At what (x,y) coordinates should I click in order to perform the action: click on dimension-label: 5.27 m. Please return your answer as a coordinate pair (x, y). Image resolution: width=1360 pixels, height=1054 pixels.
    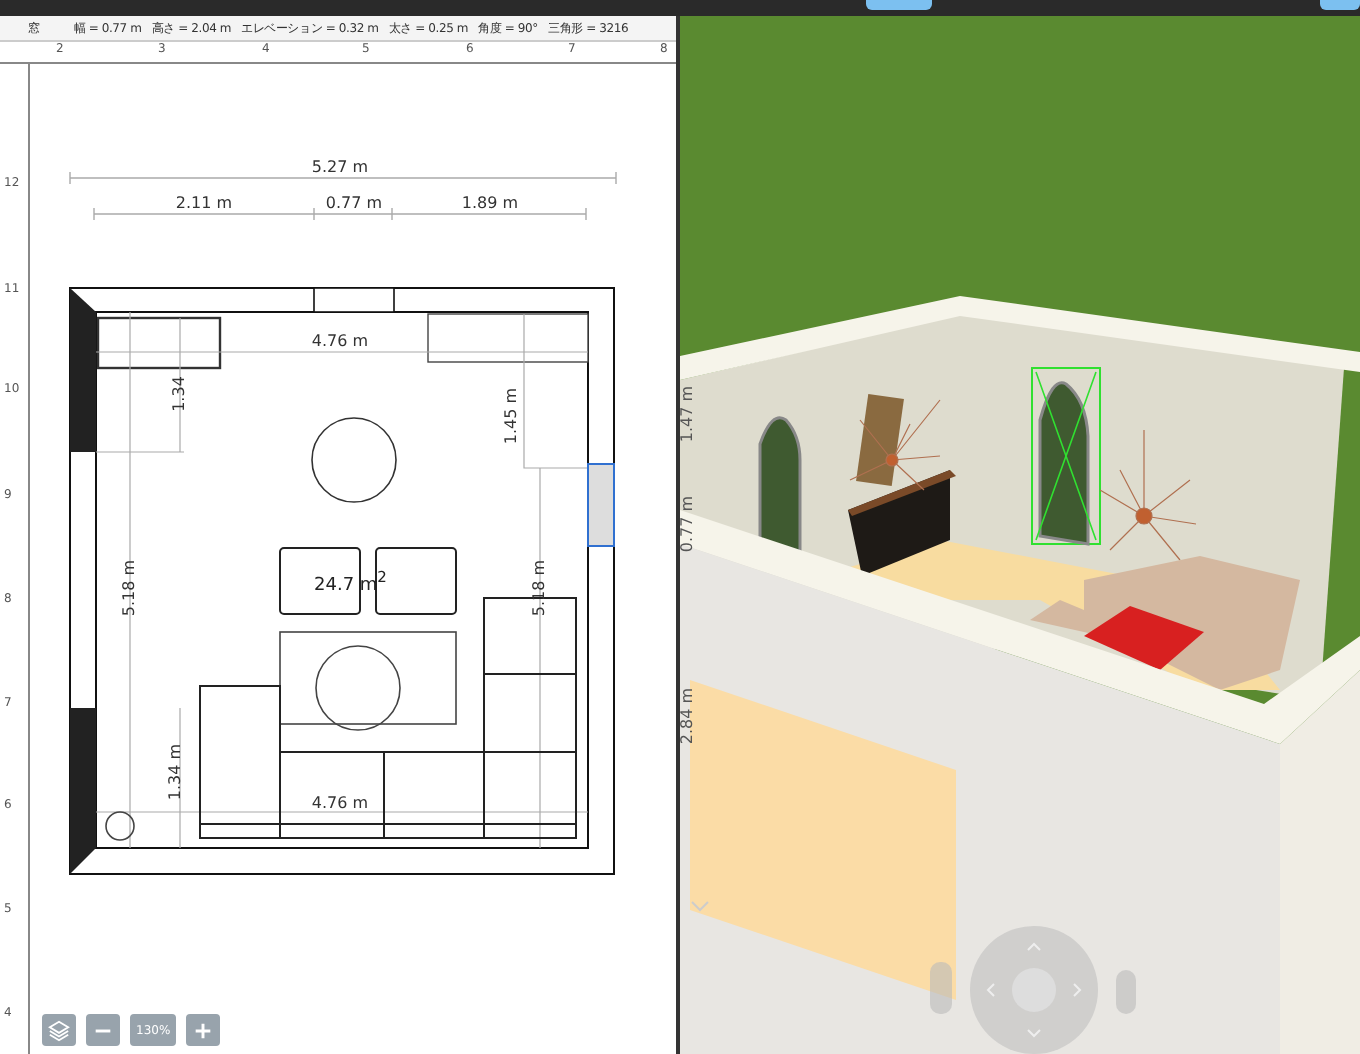
    Looking at the image, I should click on (340, 167).